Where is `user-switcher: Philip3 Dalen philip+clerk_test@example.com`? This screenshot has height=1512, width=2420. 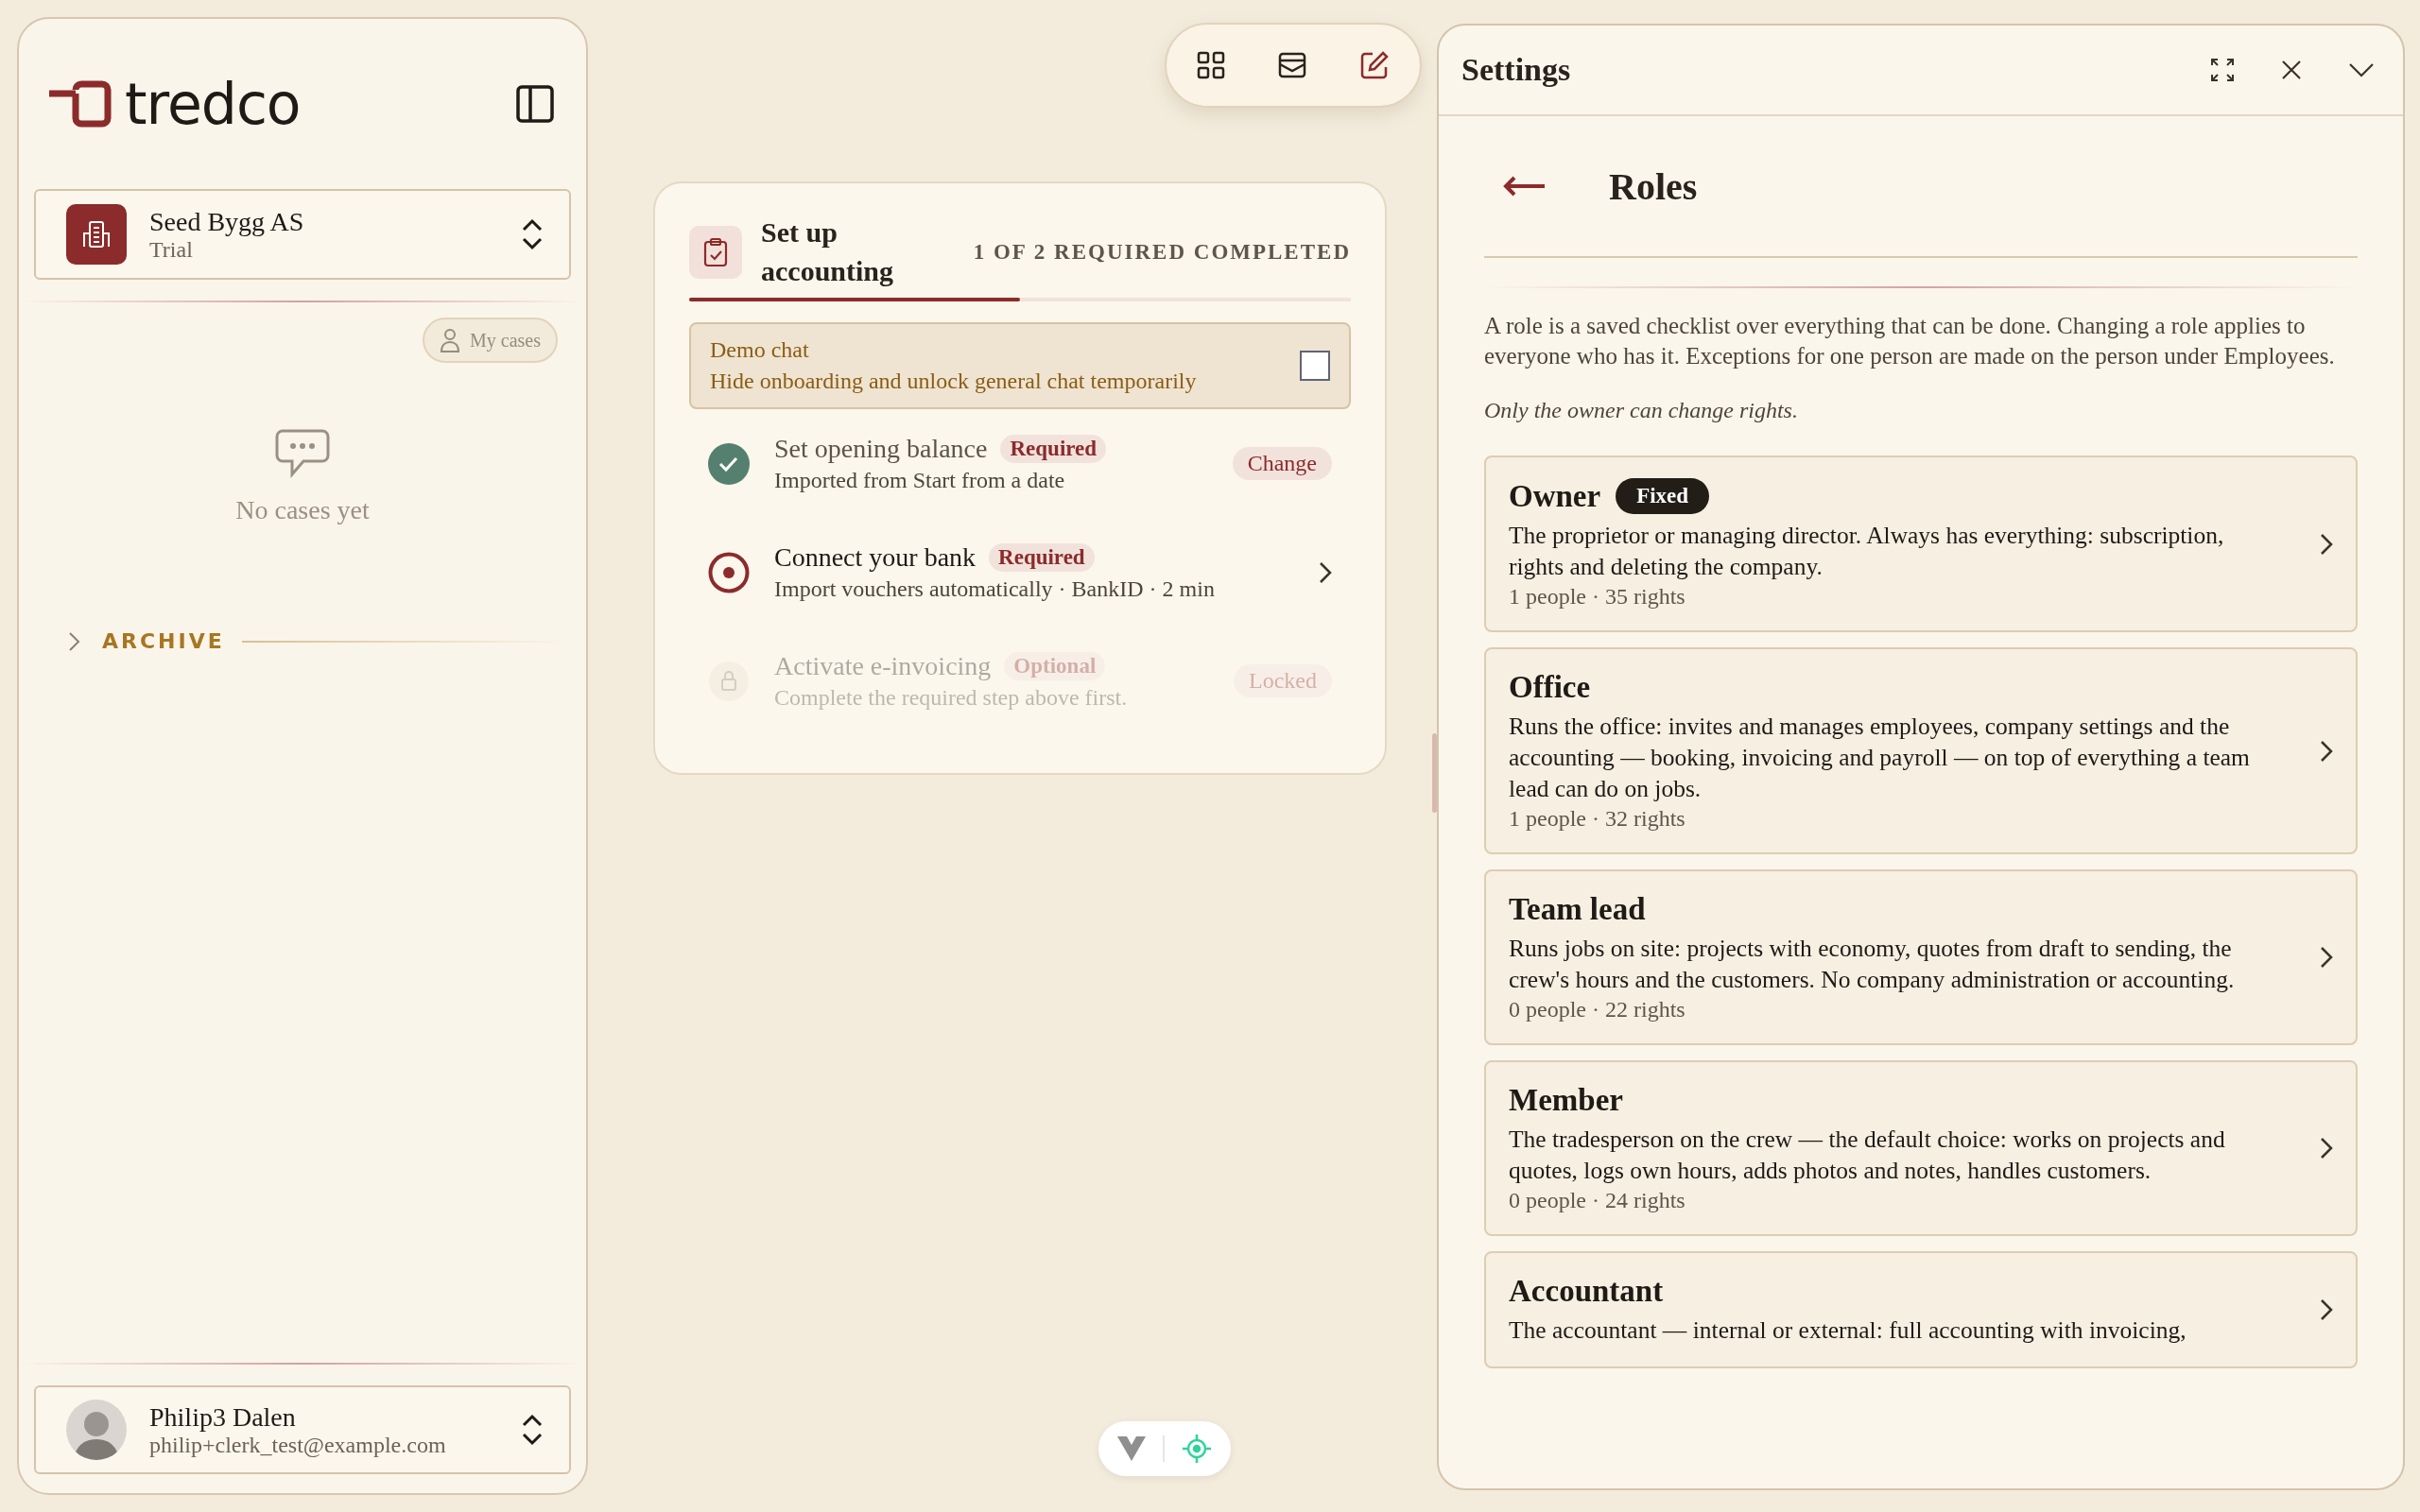 user-switcher: Philip3 Dalen philip+clerk_test@example.com is located at coordinates (302, 1429).